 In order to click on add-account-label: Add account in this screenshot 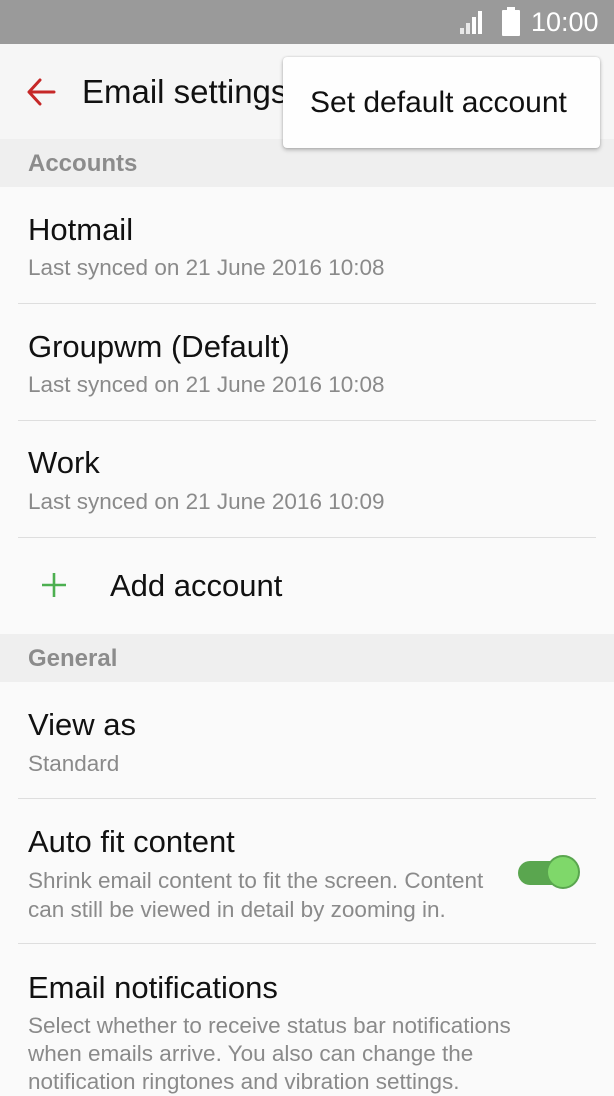, I will do `click(196, 585)`.